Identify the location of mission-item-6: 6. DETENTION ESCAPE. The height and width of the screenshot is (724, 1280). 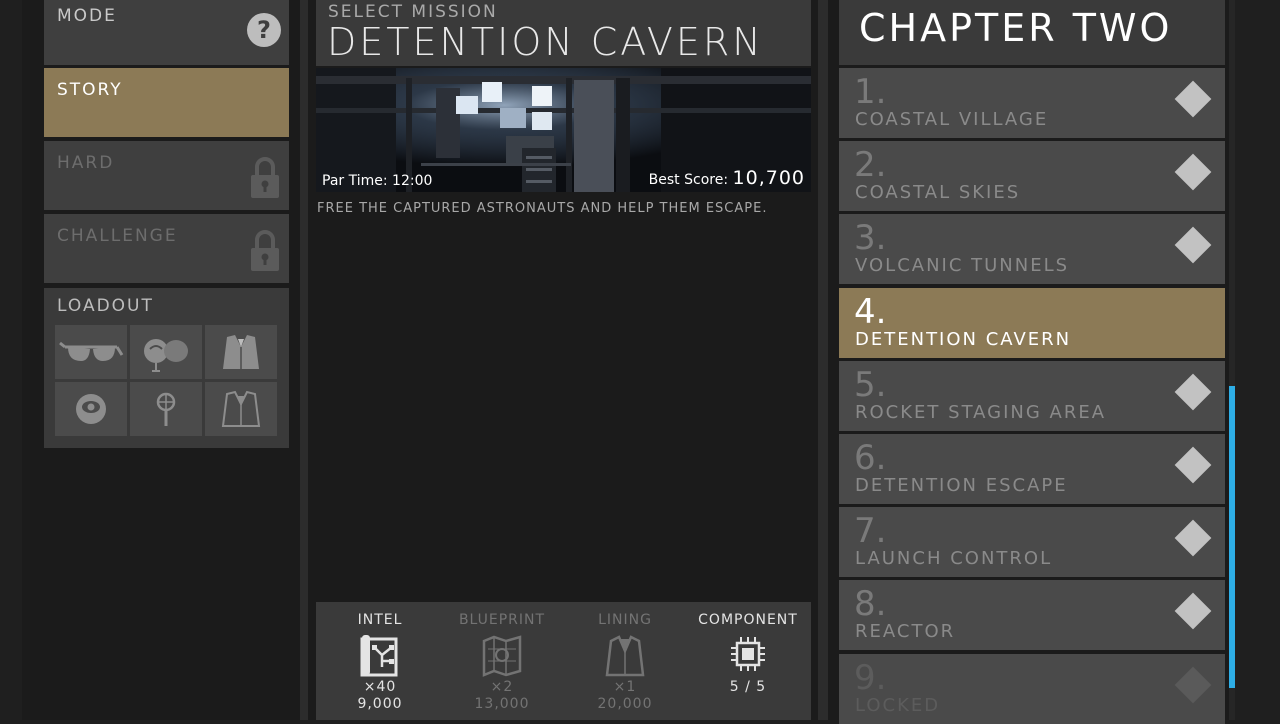
(1032, 469).